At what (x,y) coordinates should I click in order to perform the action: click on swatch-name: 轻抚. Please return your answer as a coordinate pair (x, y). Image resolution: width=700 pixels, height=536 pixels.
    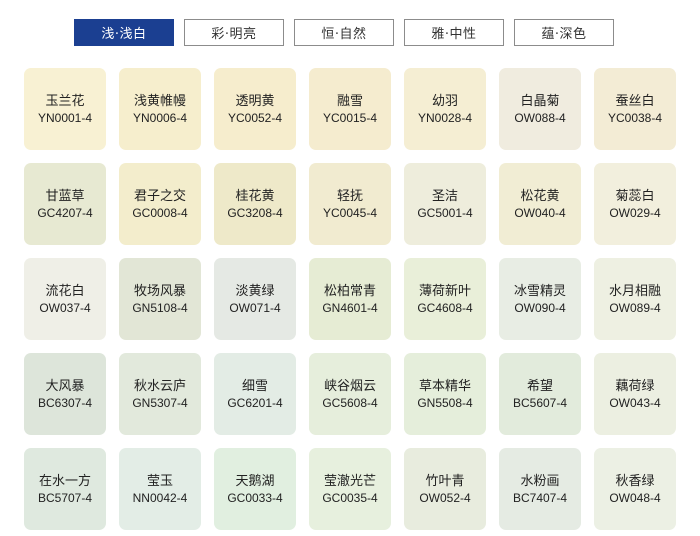
    Looking at the image, I should click on (349, 196).